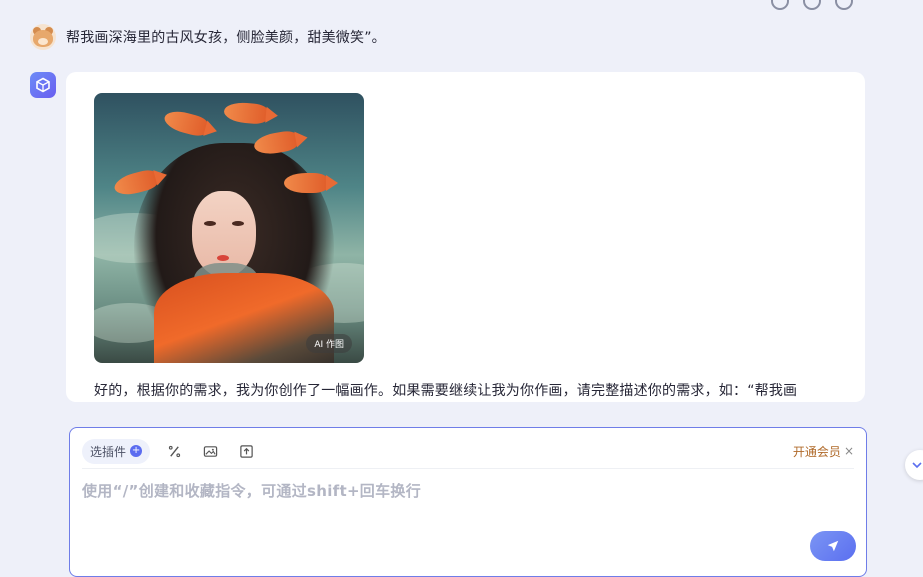 The width and height of the screenshot is (923, 577). I want to click on command-slash-icon, so click(174, 451).